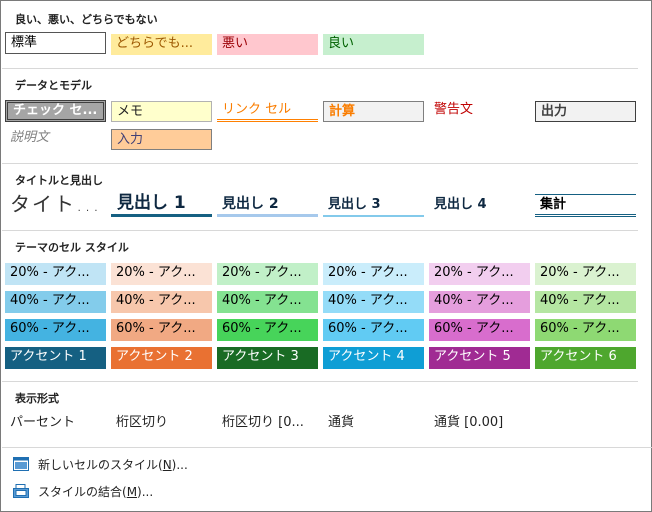  What do you see at coordinates (55, 358) in the screenshot?
I see `style-accent-1: アクセント 1` at bounding box center [55, 358].